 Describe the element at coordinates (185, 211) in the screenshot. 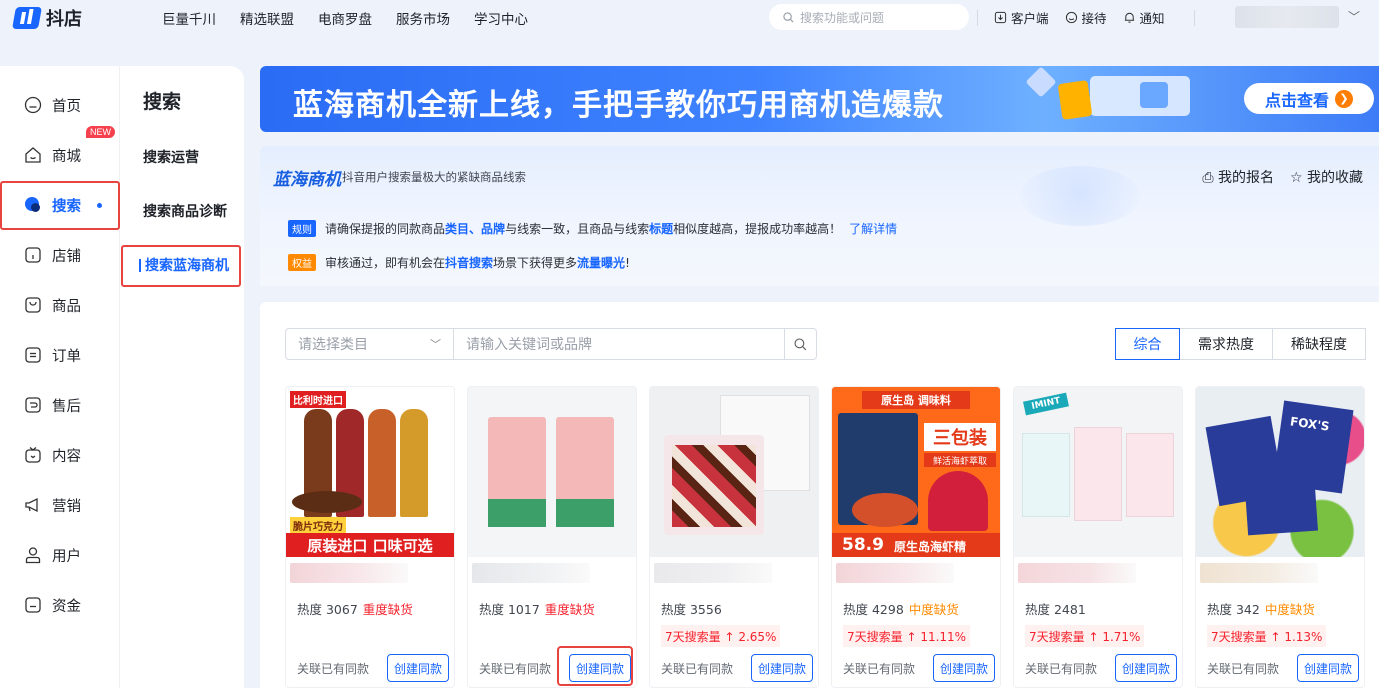

I see `subnav-item-search-diagnosis: 搜索商品诊断` at that location.